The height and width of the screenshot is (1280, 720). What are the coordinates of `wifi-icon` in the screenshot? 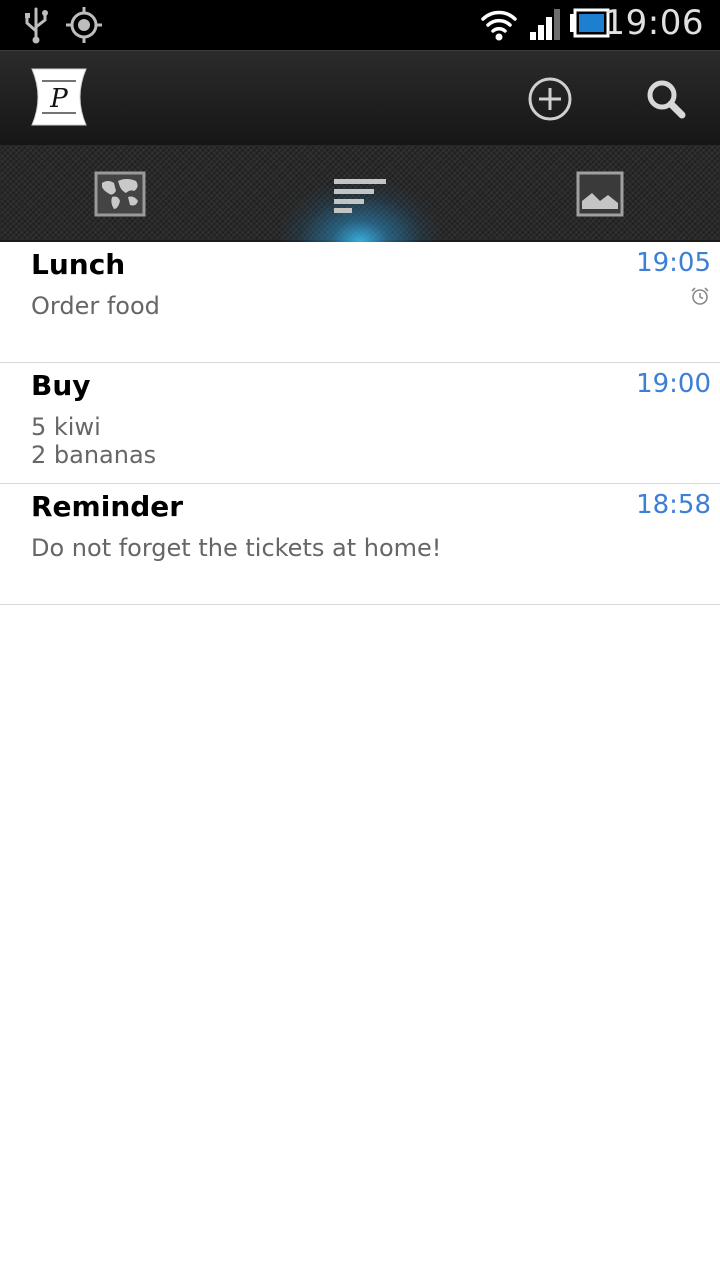 It's located at (499, 25).